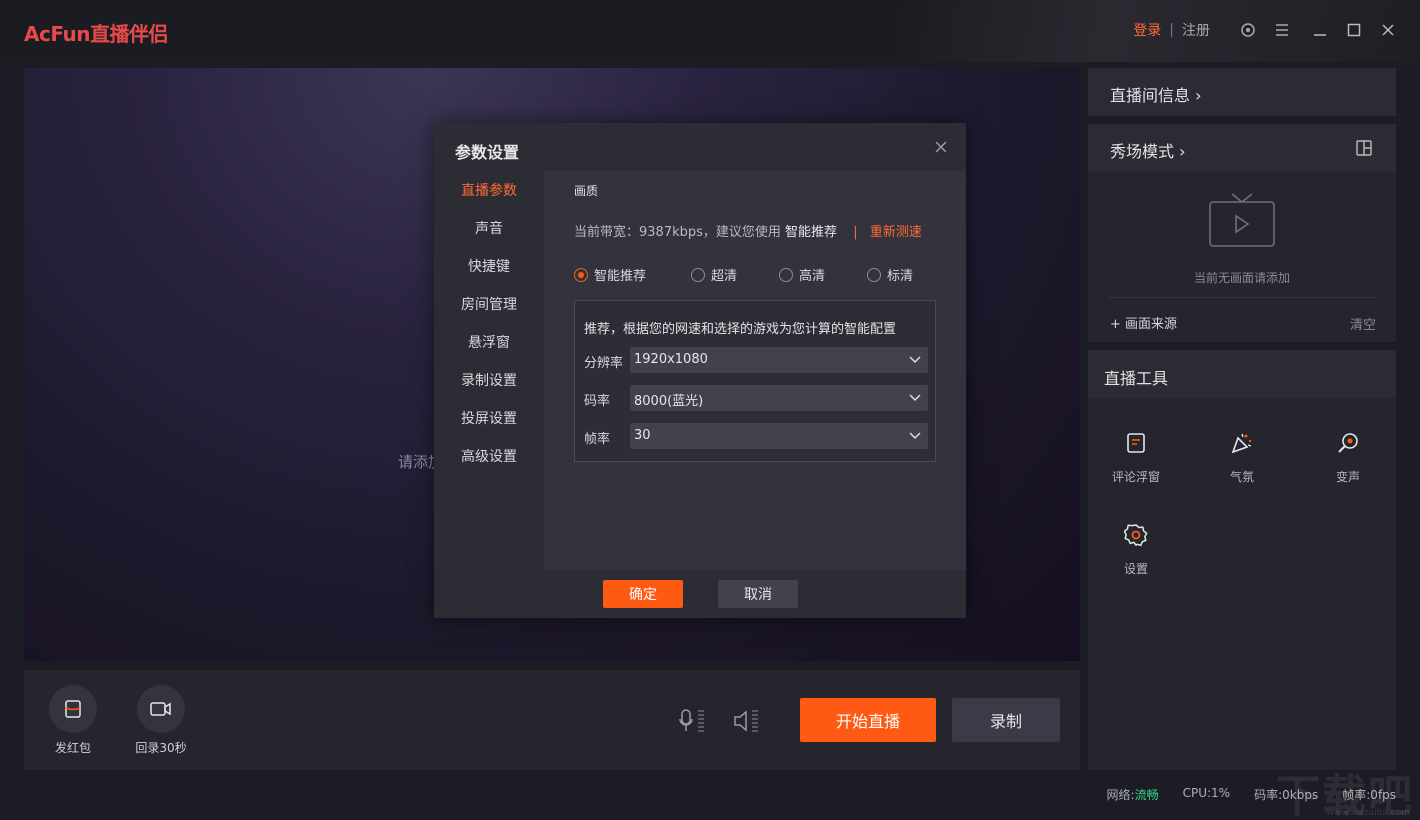 The height and width of the screenshot is (820, 1420). What do you see at coordinates (489, 190) in the screenshot?
I see `nav-live-params: 直播参数` at bounding box center [489, 190].